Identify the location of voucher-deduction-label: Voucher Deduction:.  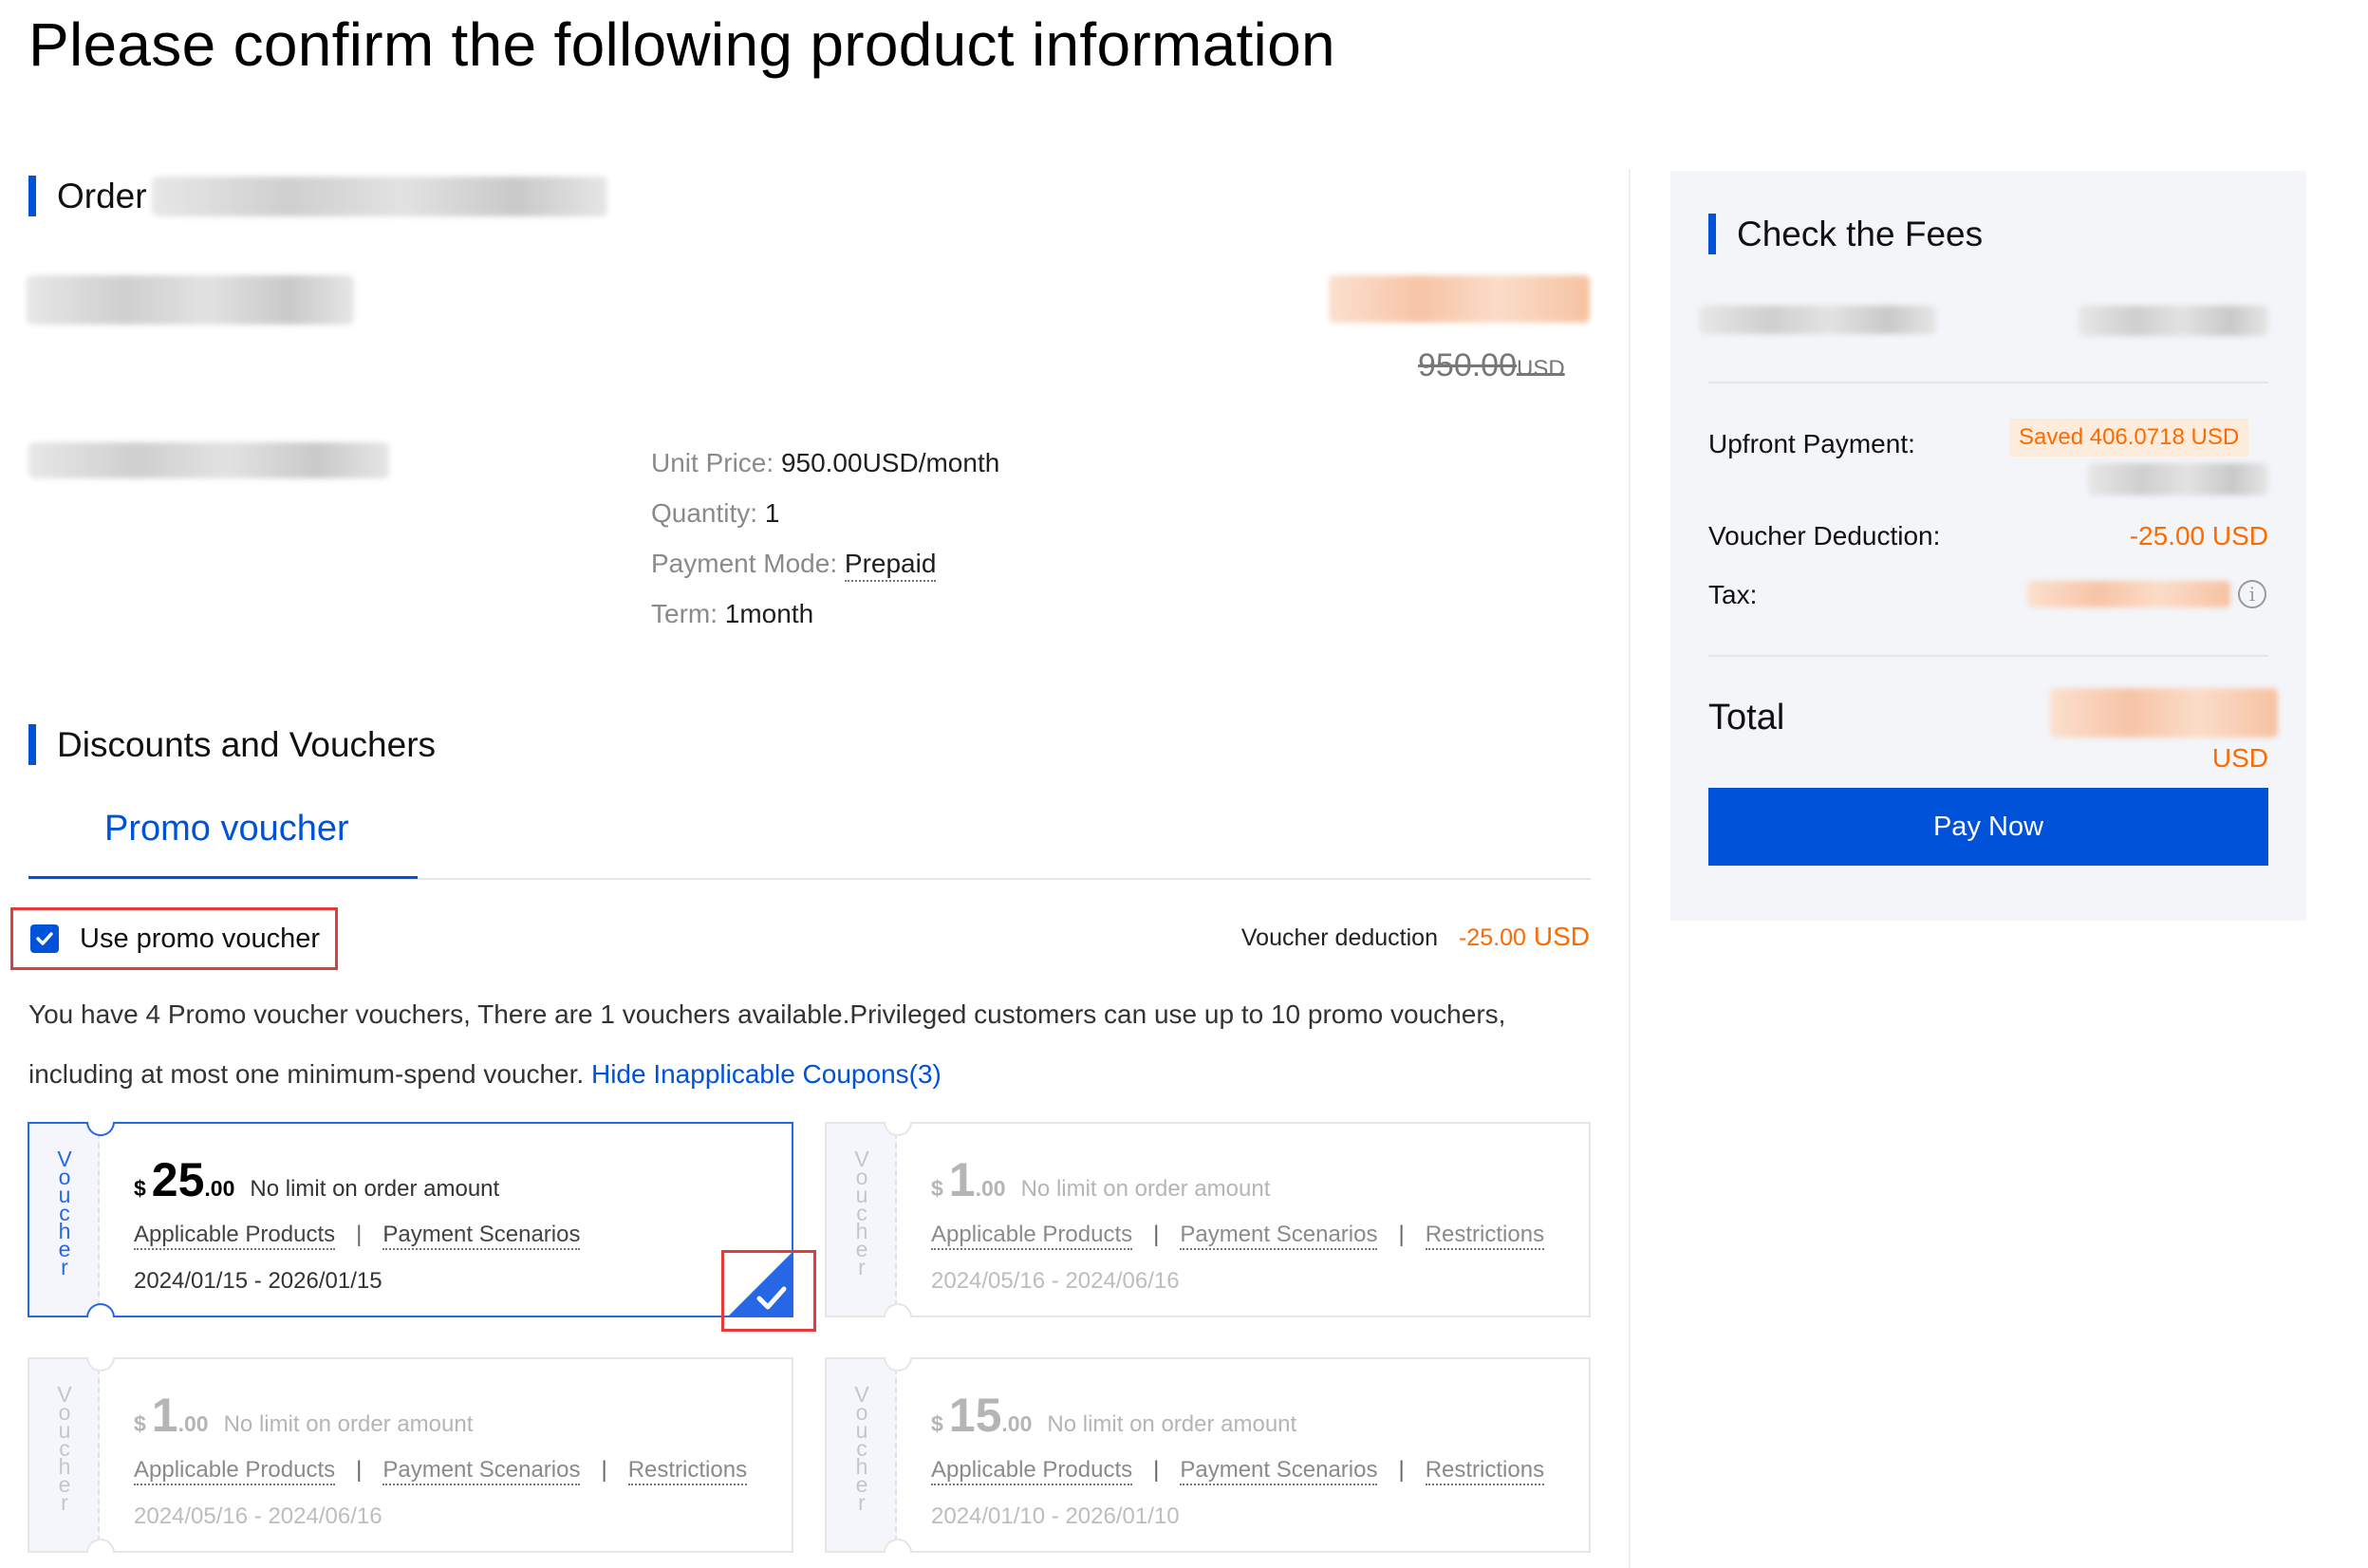
(1824, 536).